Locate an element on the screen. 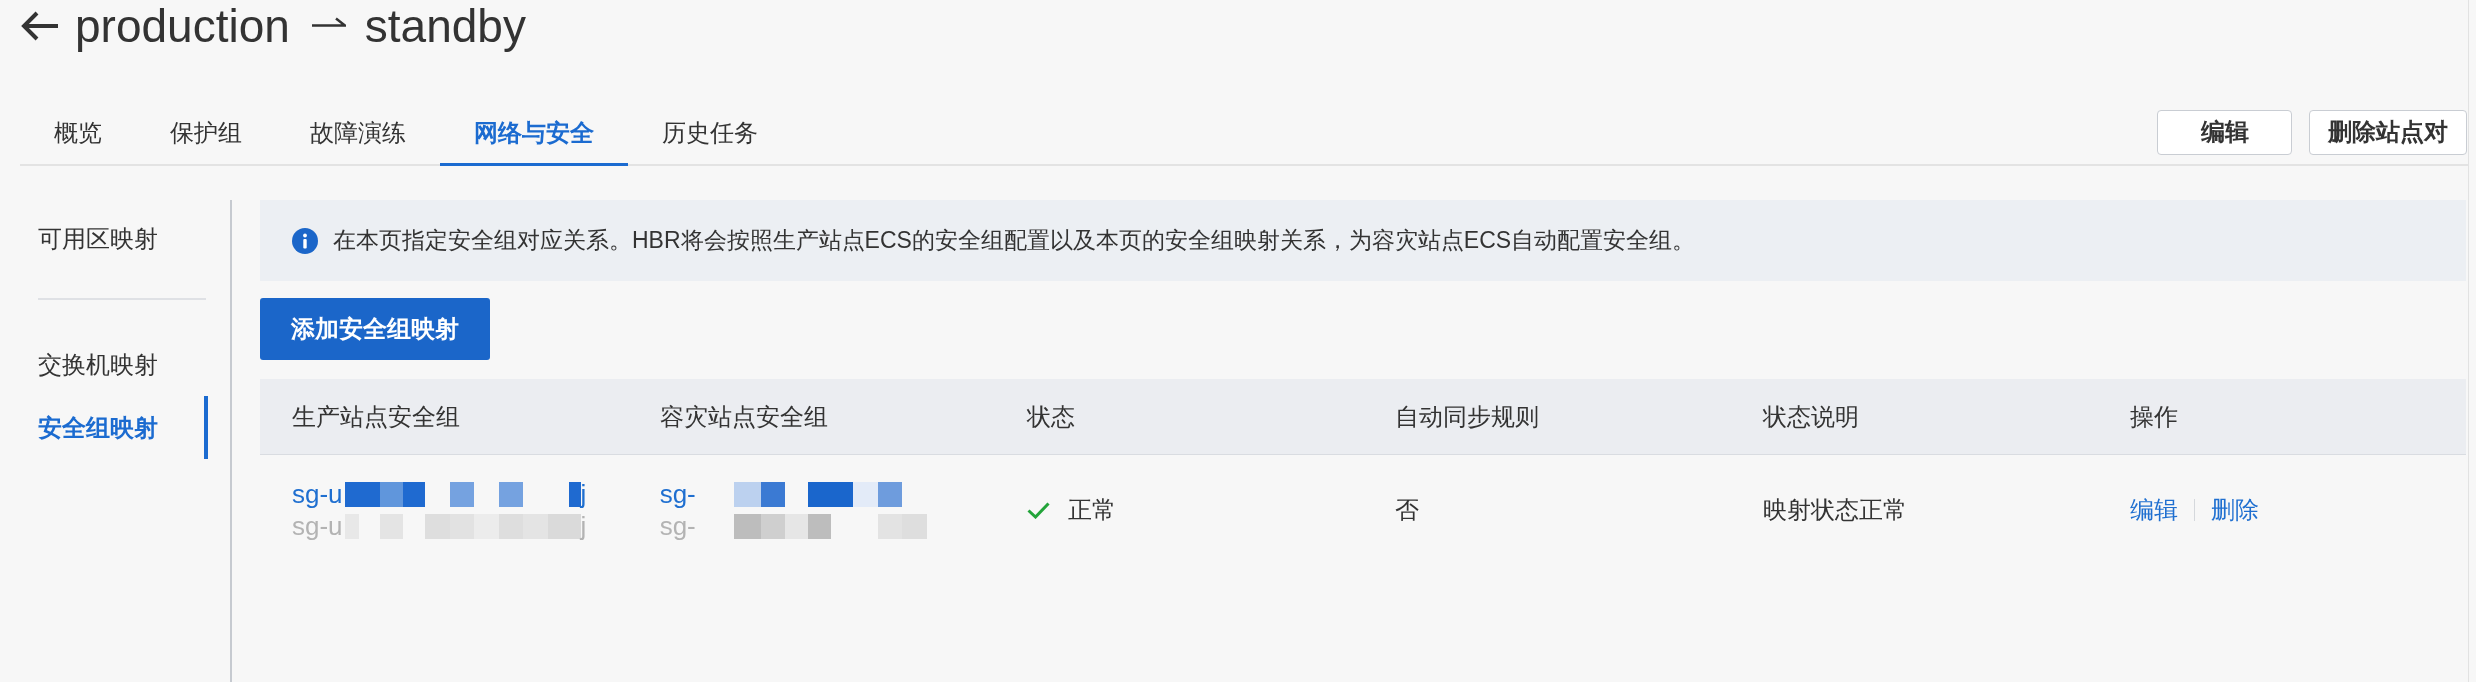 The image size is (2476, 682). column-header: 状态 is located at coordinates (1051, 416).